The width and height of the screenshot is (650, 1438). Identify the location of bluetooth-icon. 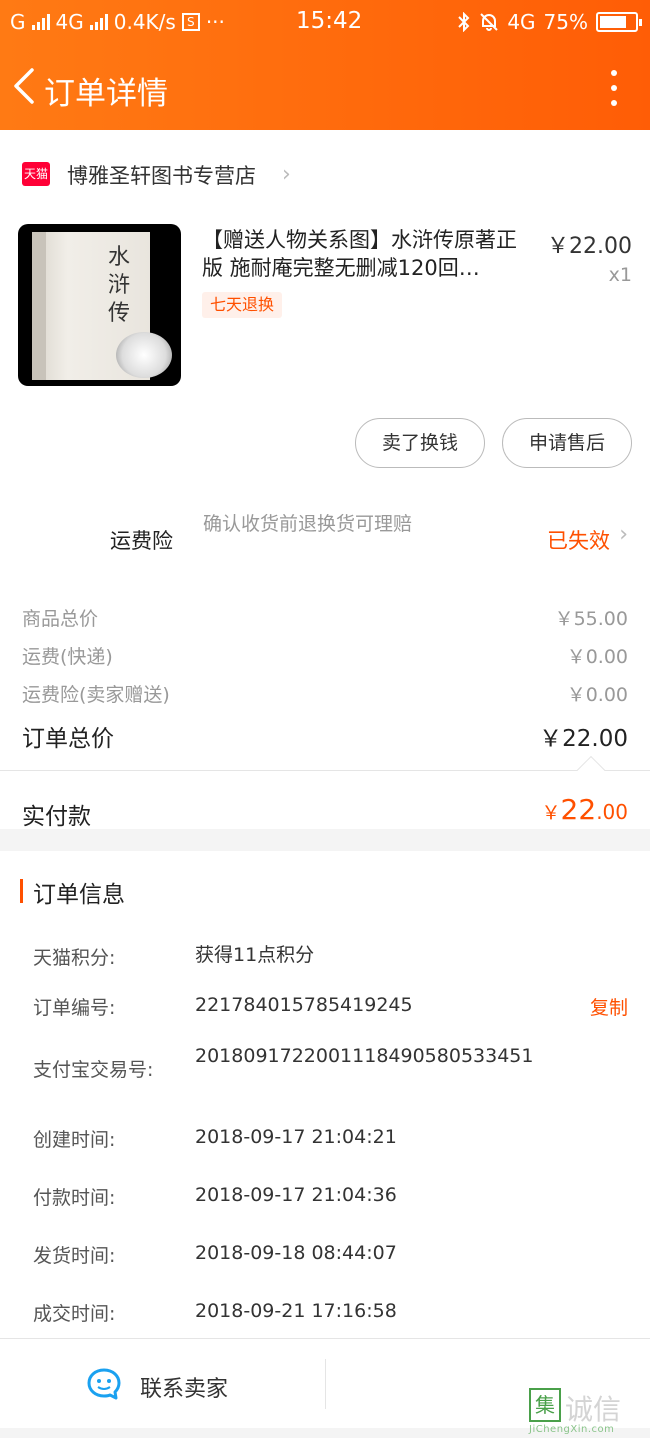
(464, 22).